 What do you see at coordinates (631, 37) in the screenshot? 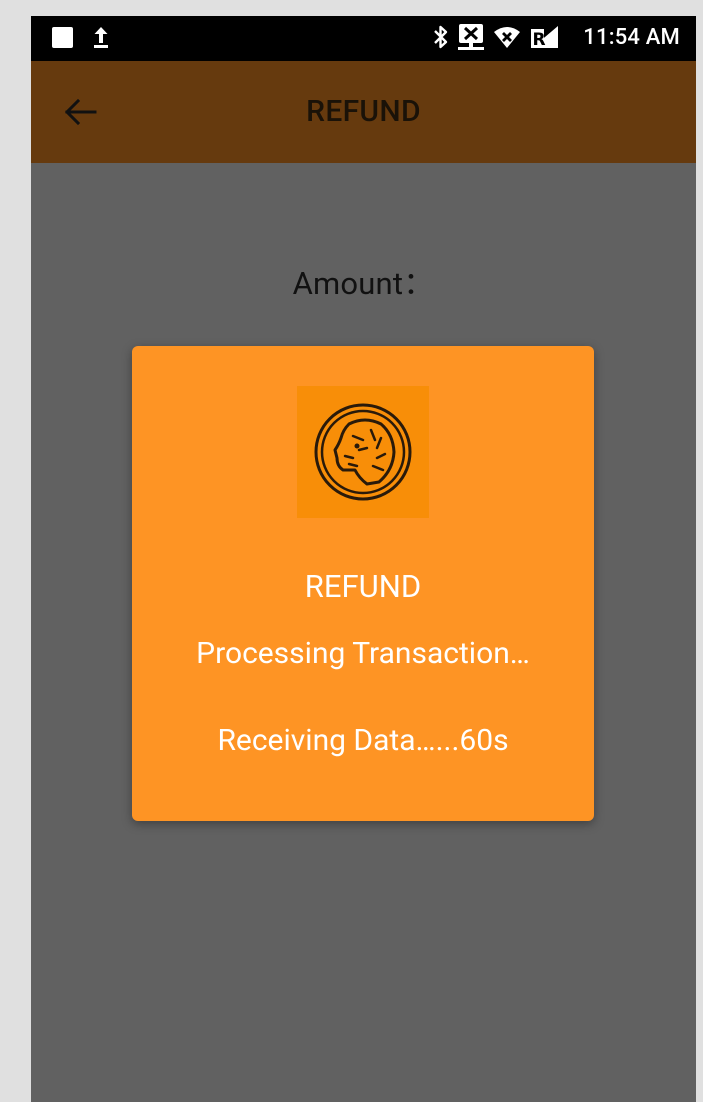
I see `status-time: 11:54 AM` at bounding box center [631, 37].